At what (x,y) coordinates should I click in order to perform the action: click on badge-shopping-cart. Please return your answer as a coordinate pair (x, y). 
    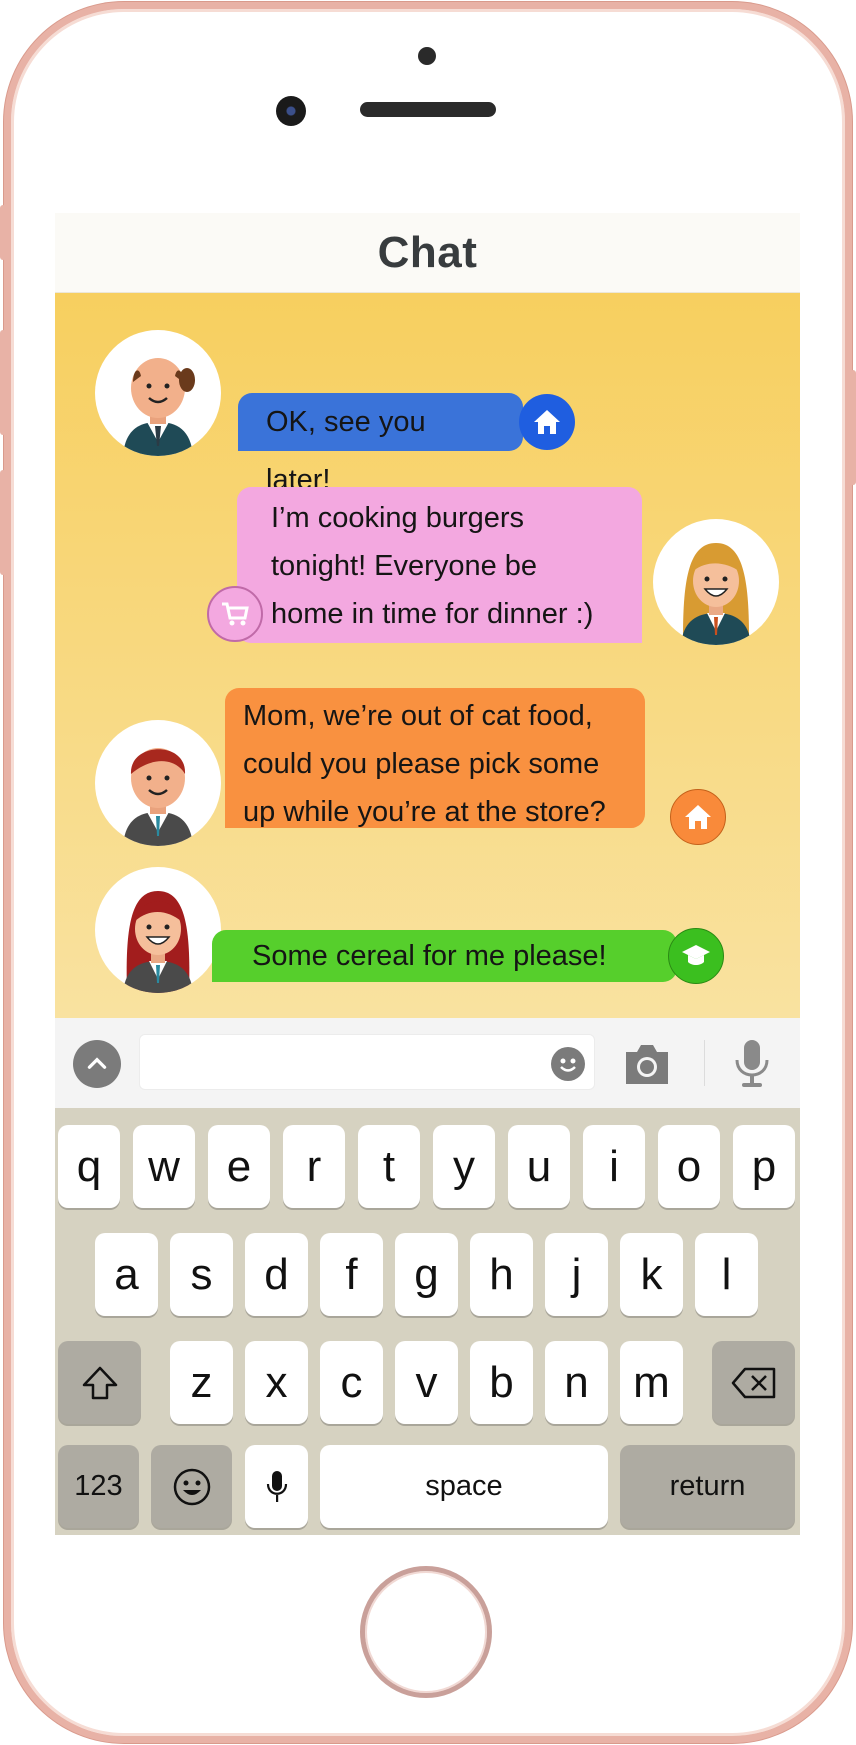
    Looking at the image, I should click on (235, 614).